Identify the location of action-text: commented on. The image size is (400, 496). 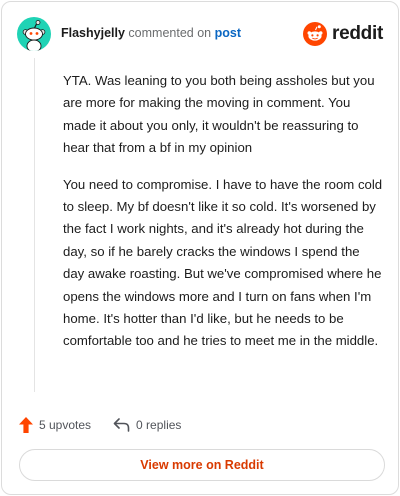
(170, 33).